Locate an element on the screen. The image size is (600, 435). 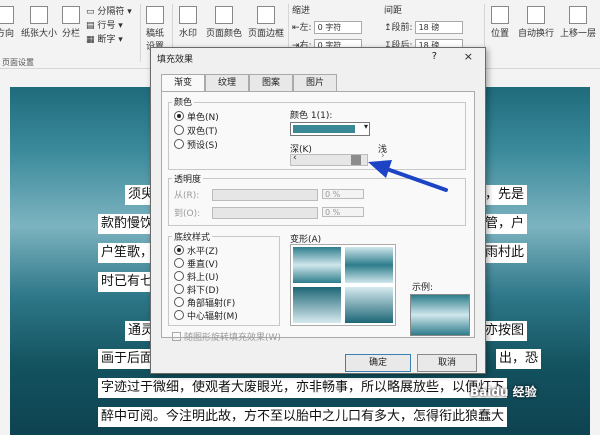
paper-size-button: 纸张大小 is located at coordinates (39, 22).